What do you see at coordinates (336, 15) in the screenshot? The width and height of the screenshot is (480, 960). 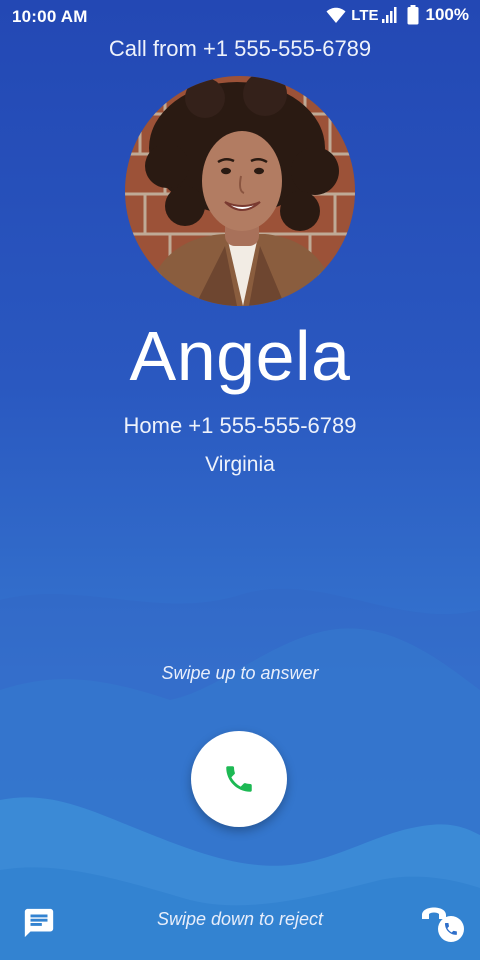 I see `wifi-icon` at bounding box center [336, 15].